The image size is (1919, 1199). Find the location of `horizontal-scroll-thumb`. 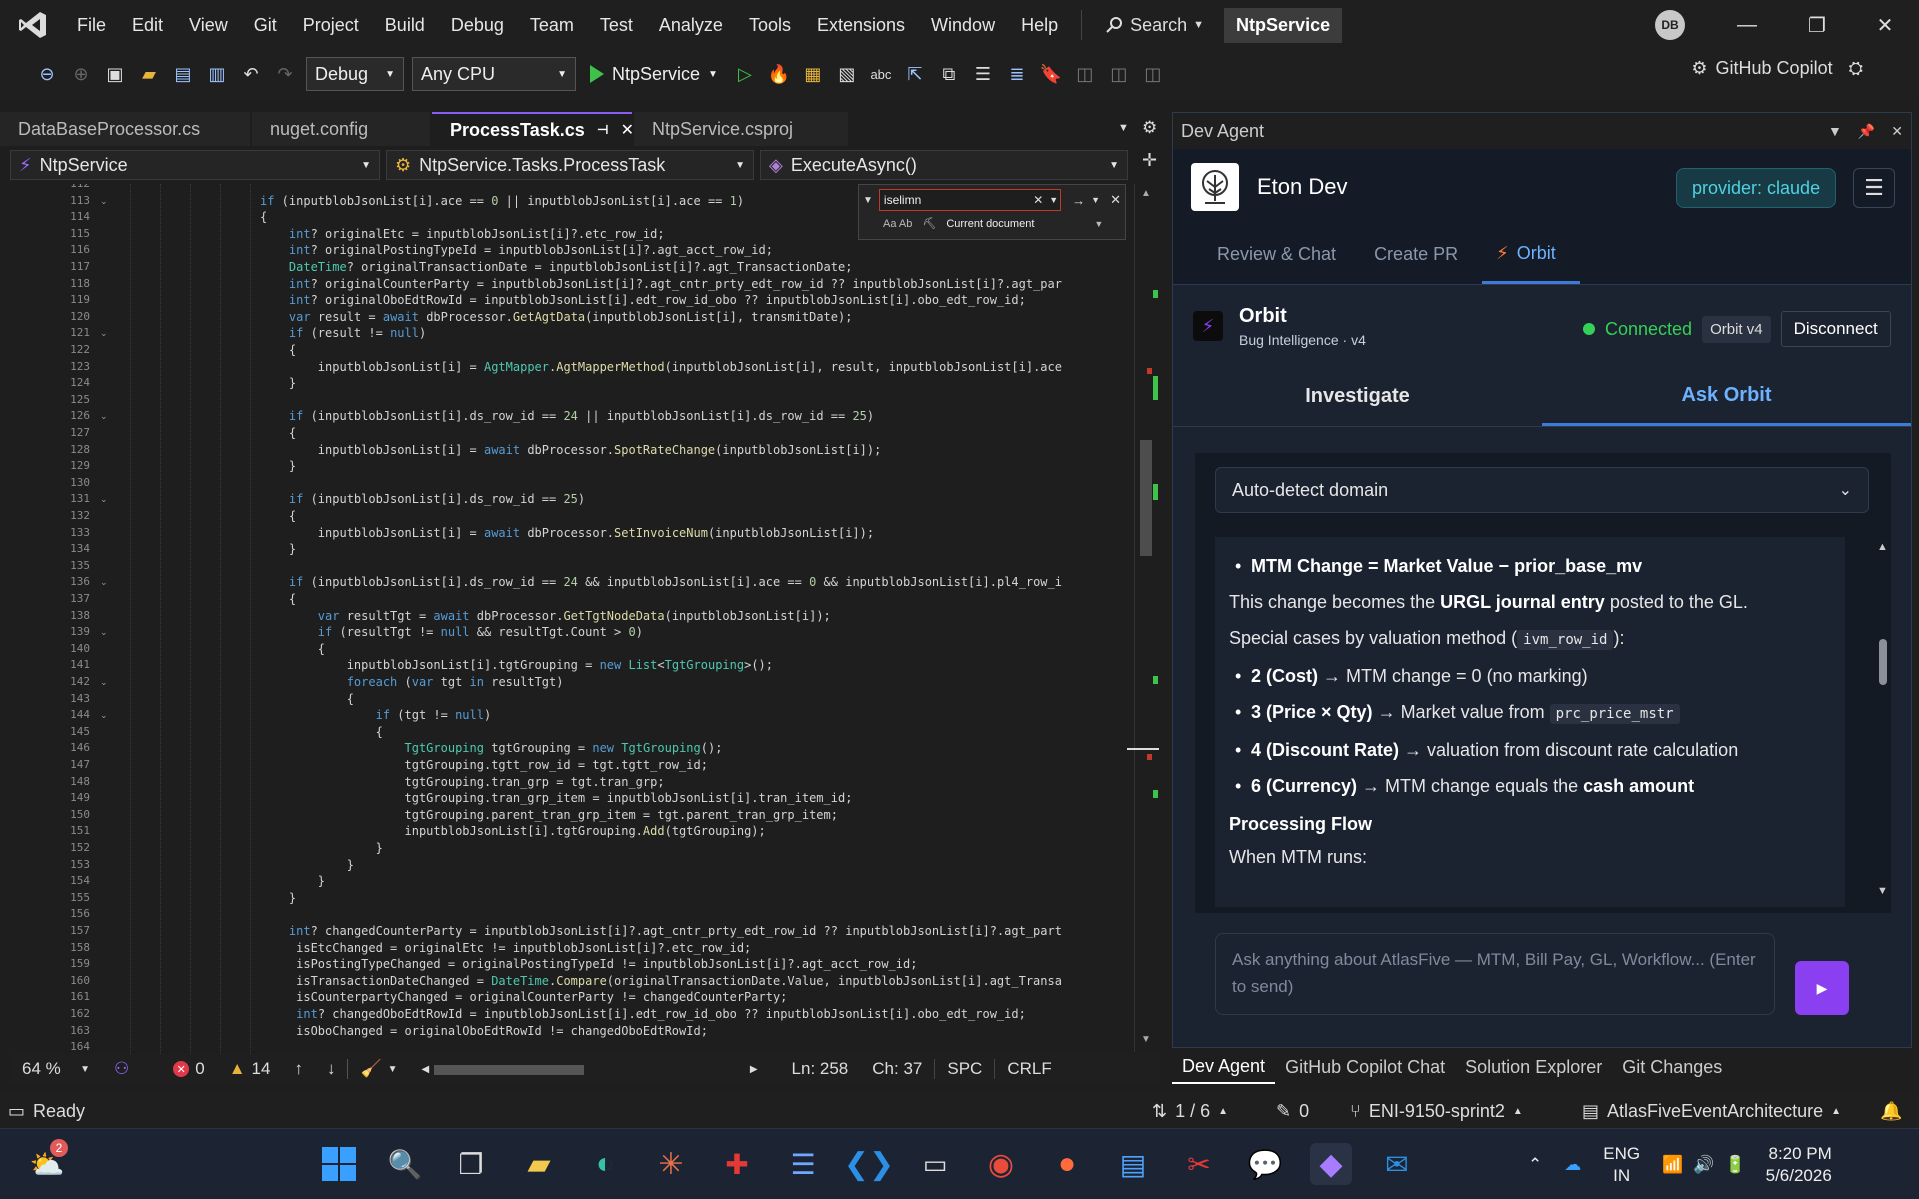

horizontal-scroll-thumb is located at coordinates (508, 1070).